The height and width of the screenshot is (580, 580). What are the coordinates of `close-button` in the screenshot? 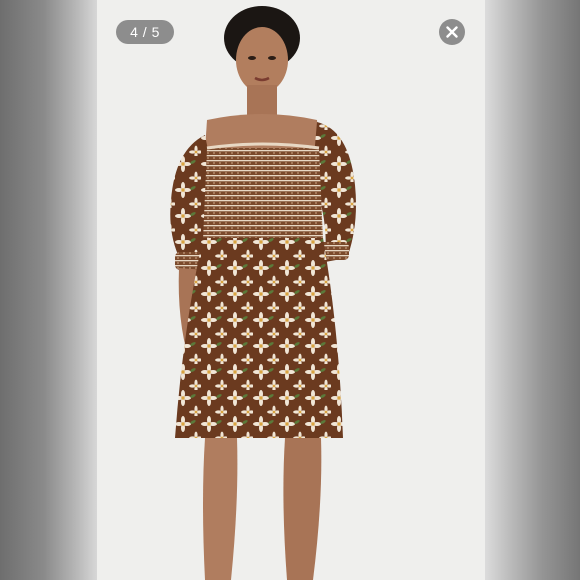 It's located at (452, 32).